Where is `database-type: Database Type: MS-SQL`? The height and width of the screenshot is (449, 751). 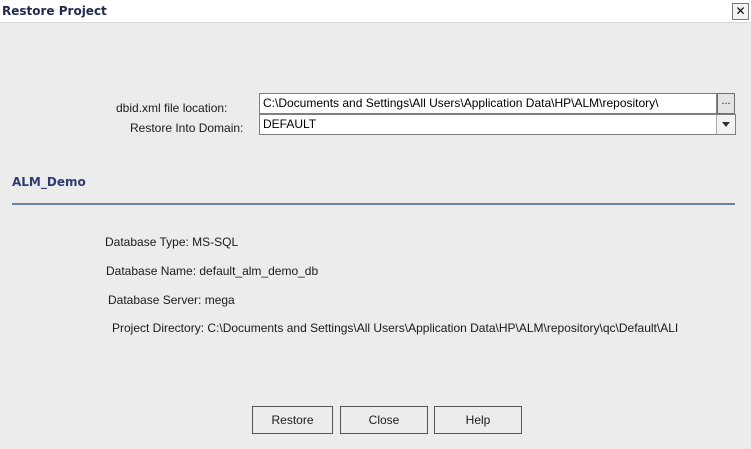
database-type: Database Type: MS-SQL is located at coordinates (172, 242).